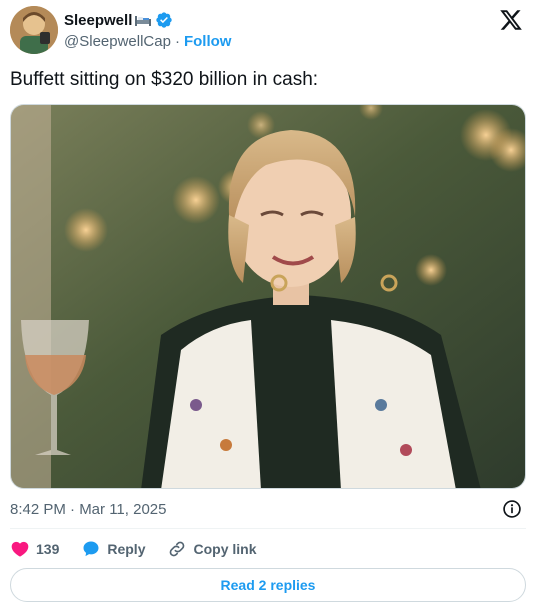 Image resolution: width=537 pixels, height=615 pixels. I want to click on like-count: 139, so click(48, 549).